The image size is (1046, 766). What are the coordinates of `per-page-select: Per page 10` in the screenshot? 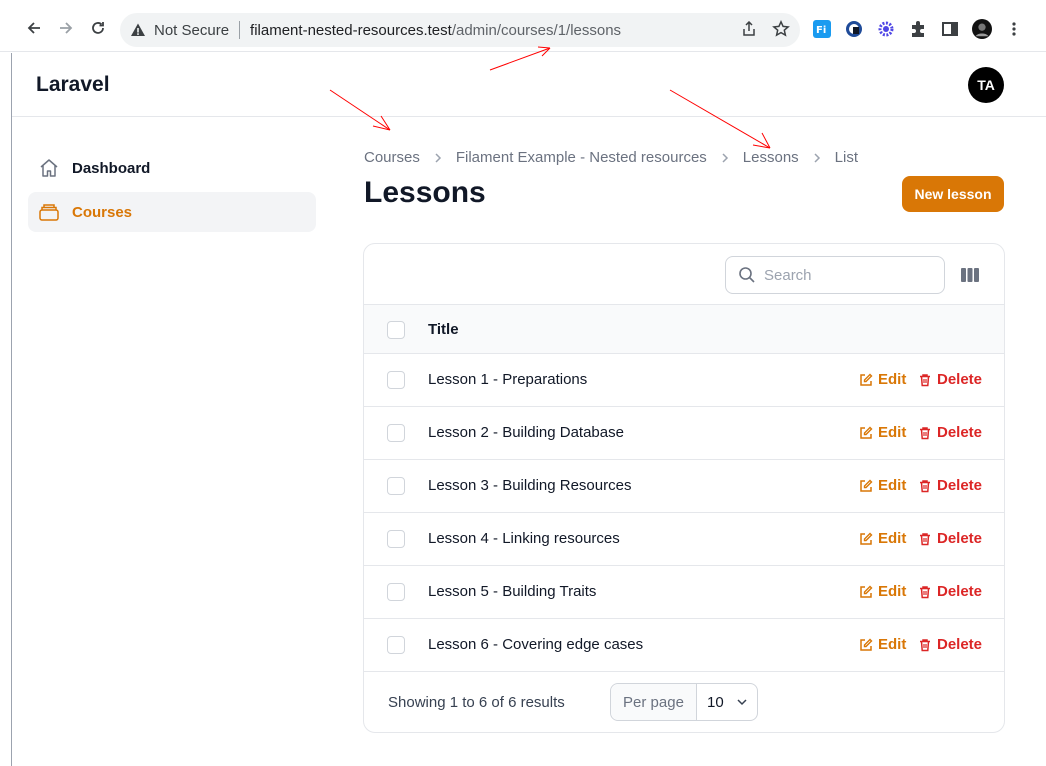 It's located at (684, 702).